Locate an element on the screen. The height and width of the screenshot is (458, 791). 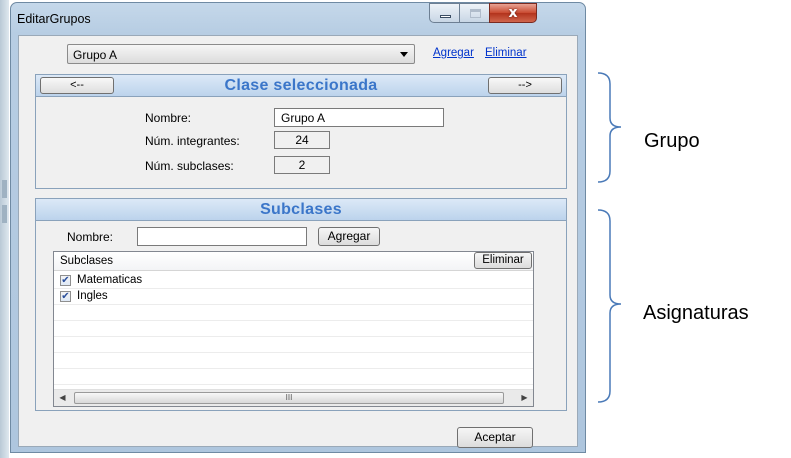
asignaturas-brace is located at coordinates (609, 306).